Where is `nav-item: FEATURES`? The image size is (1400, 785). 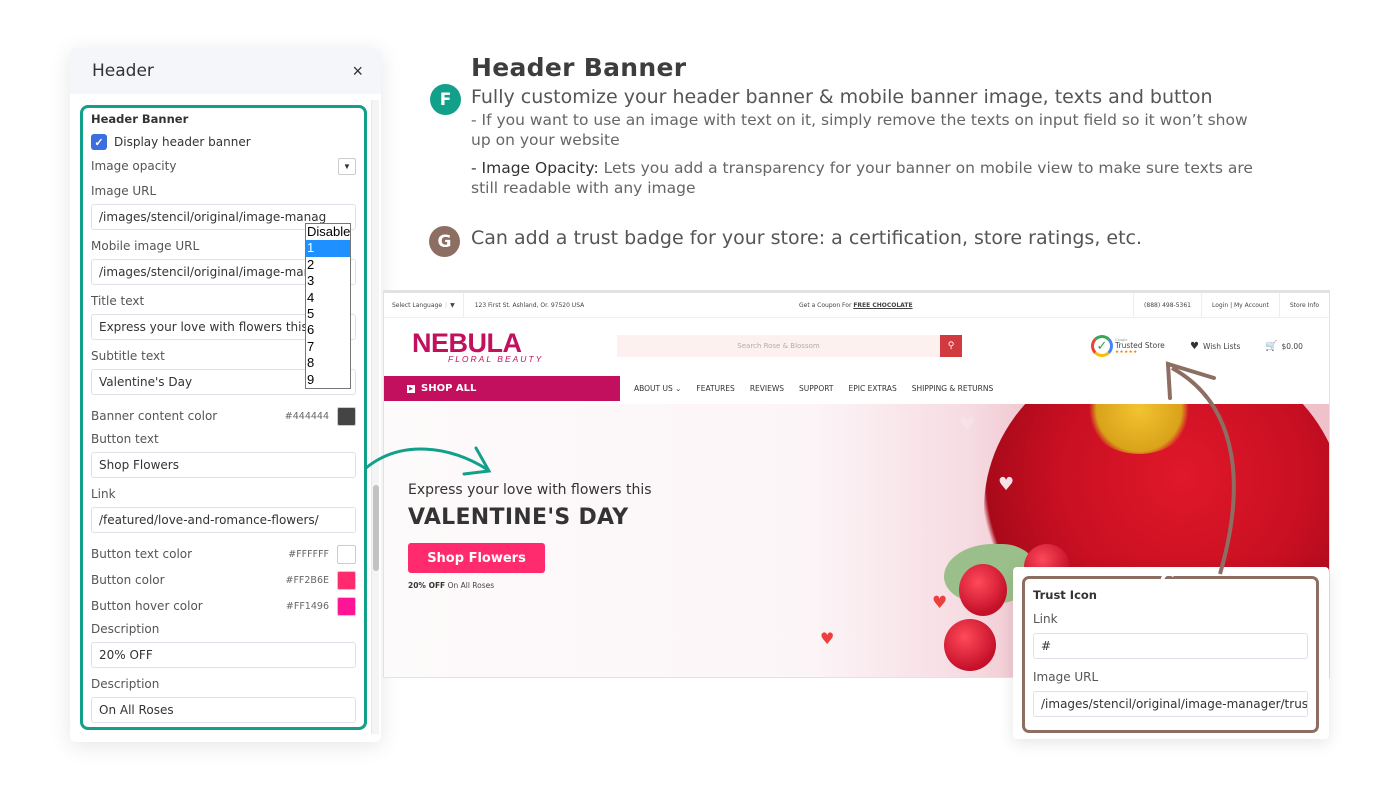
nav-item: FEATURES is located at coordinates (715, 388).